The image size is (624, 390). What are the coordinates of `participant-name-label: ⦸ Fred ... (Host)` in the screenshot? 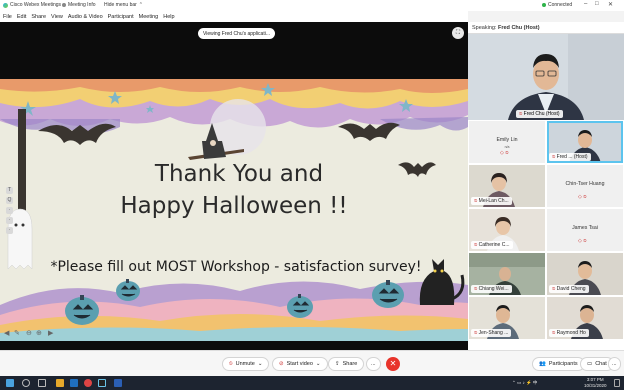 It's located at (570, 157).